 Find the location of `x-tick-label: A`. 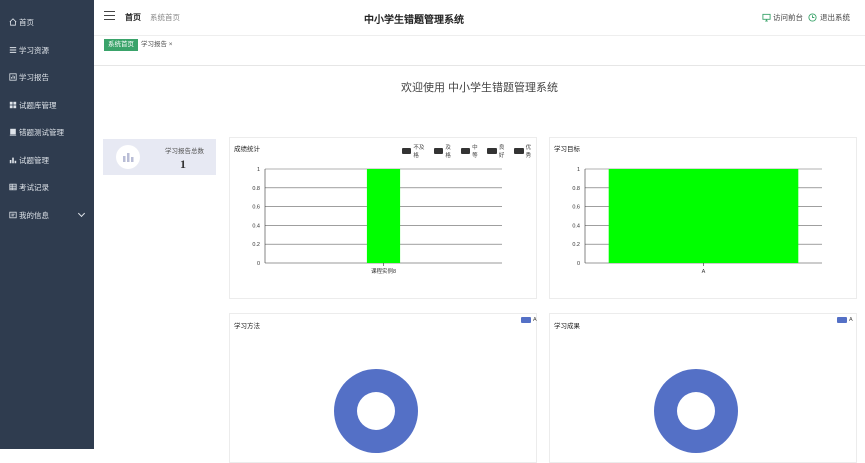

x-tick-label: A is located at coordinates (704, 272).